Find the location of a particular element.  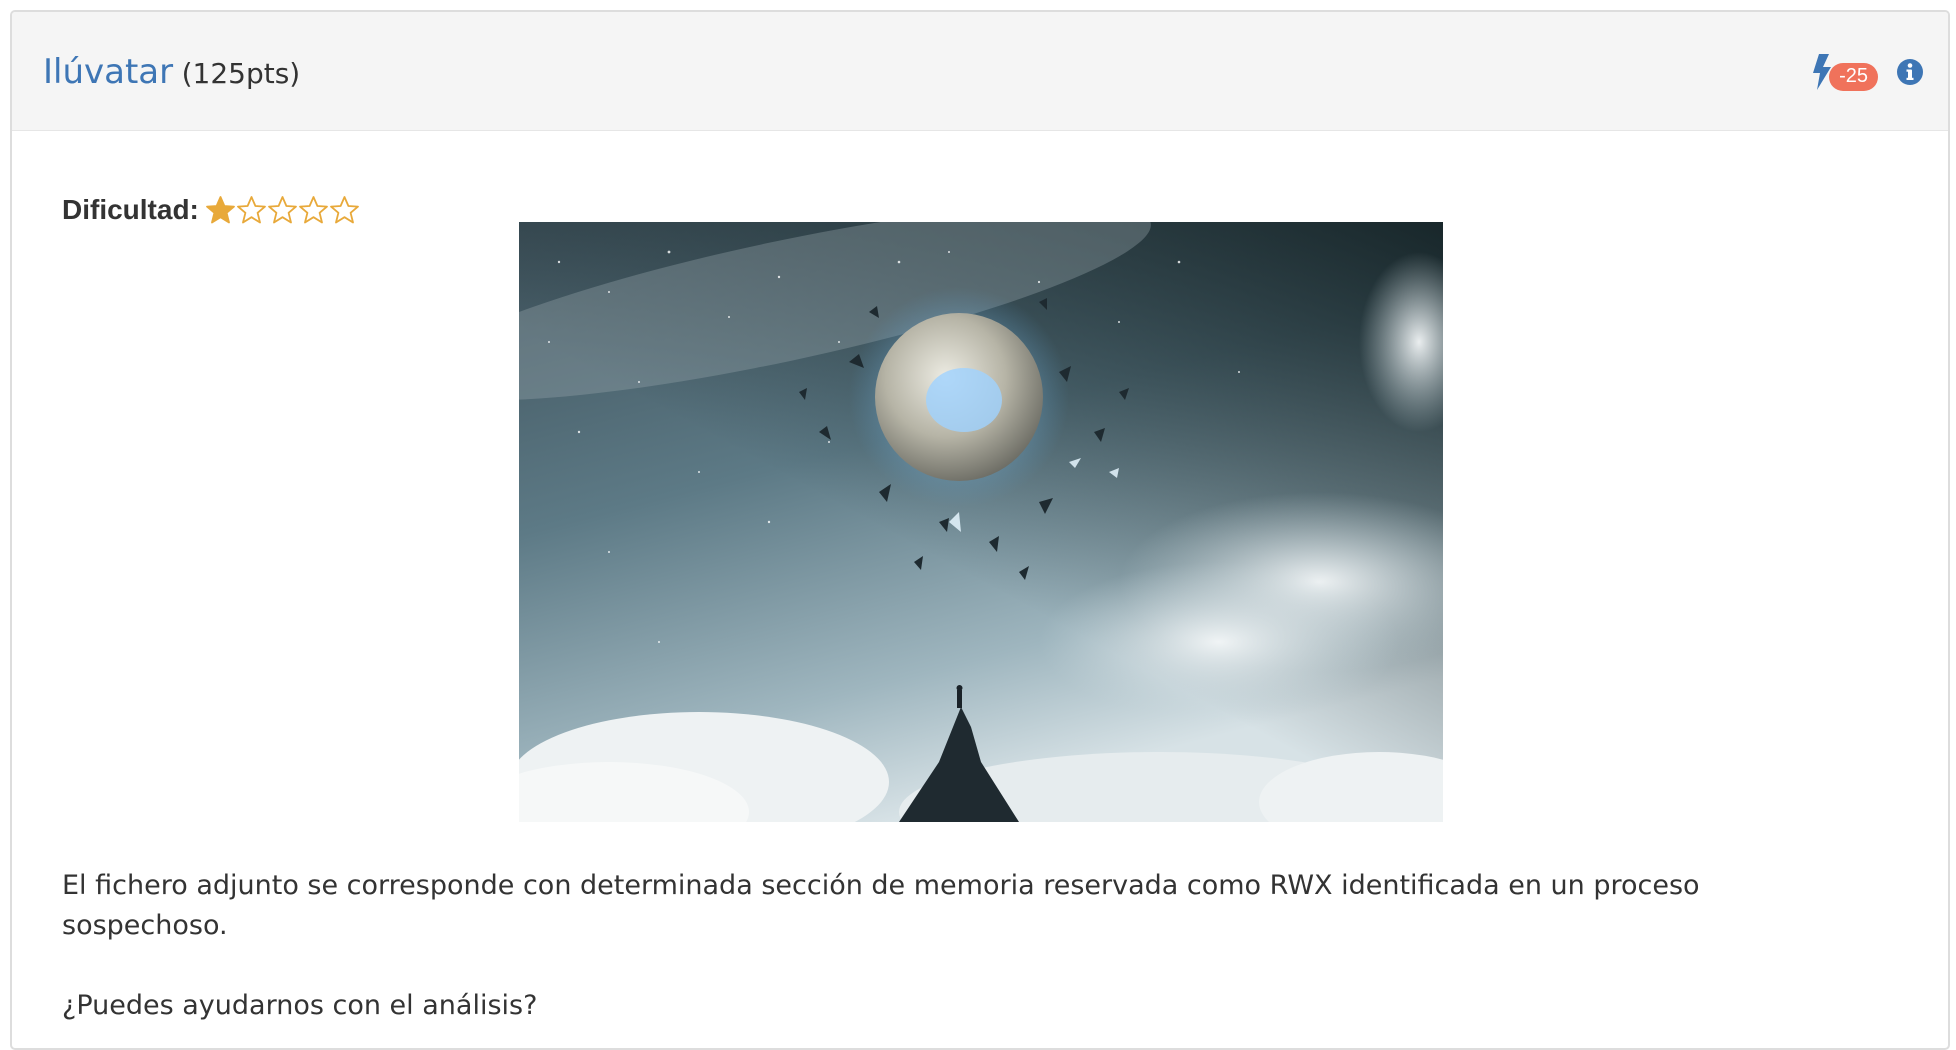

info-circle-icon is located at coordinates (1910, 72).